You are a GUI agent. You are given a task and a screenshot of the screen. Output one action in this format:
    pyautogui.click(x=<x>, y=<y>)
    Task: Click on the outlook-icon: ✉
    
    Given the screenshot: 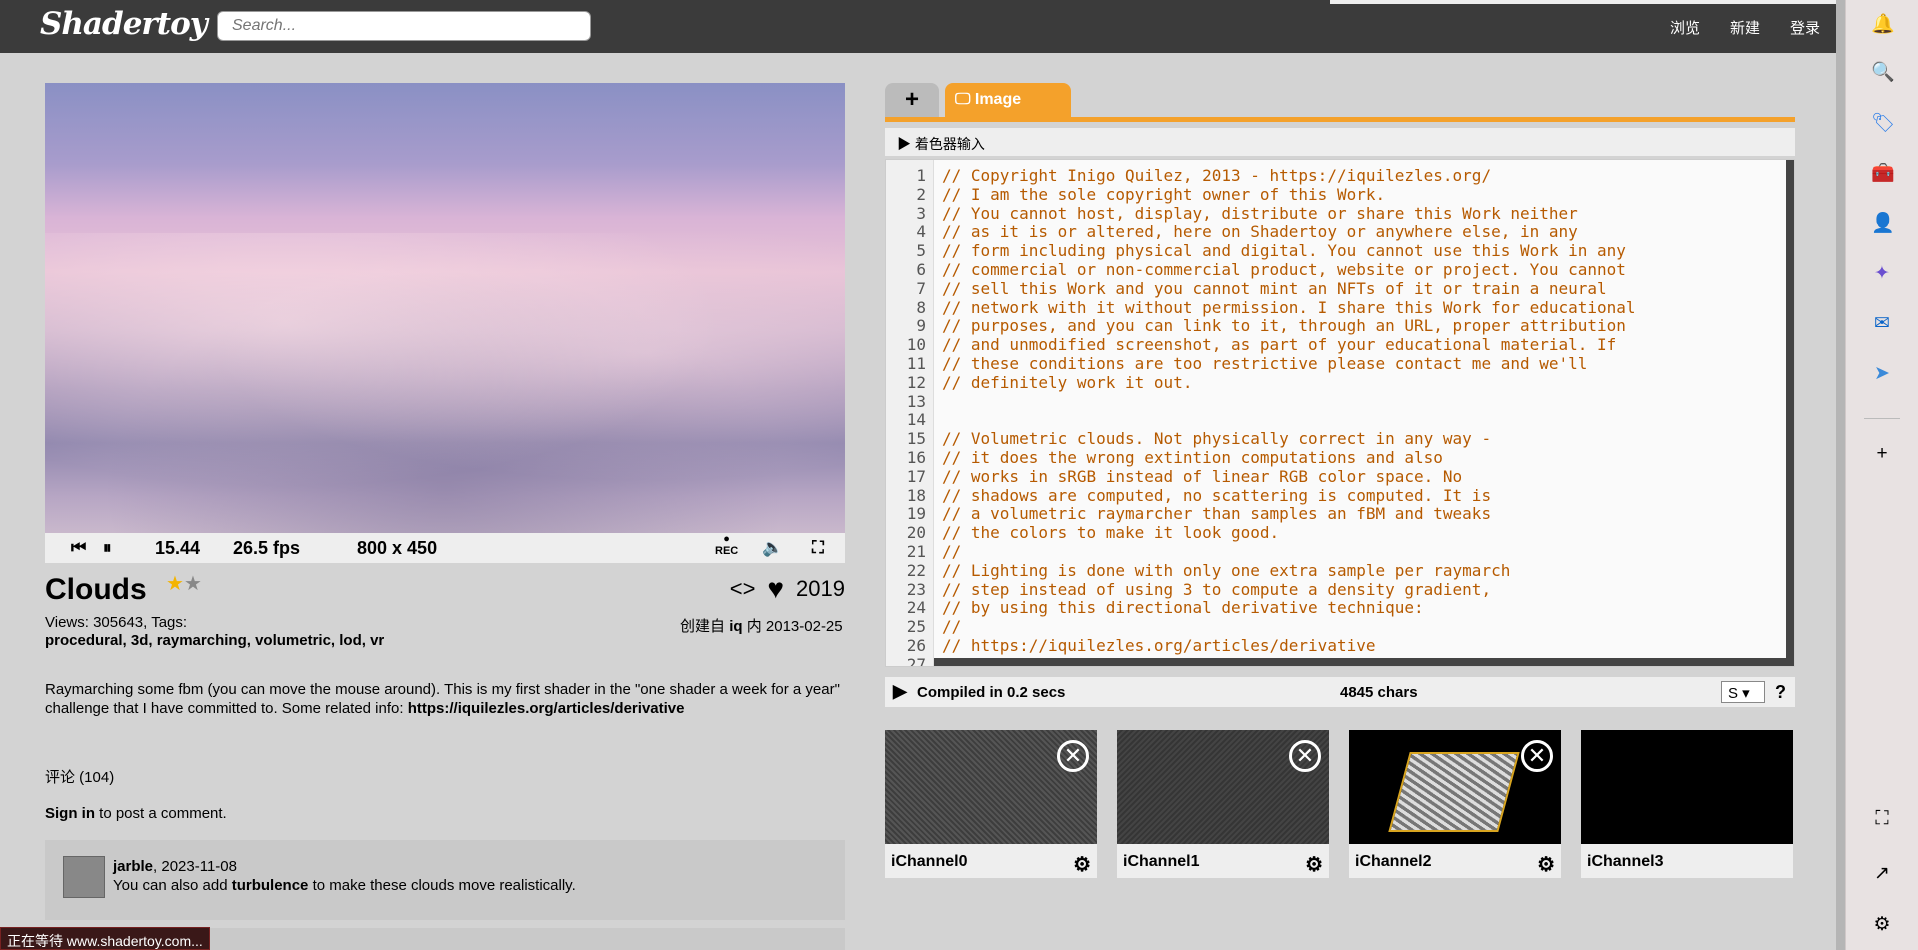 What is the action you would take?
    pyautogui.click(x=1882, y=324)
    